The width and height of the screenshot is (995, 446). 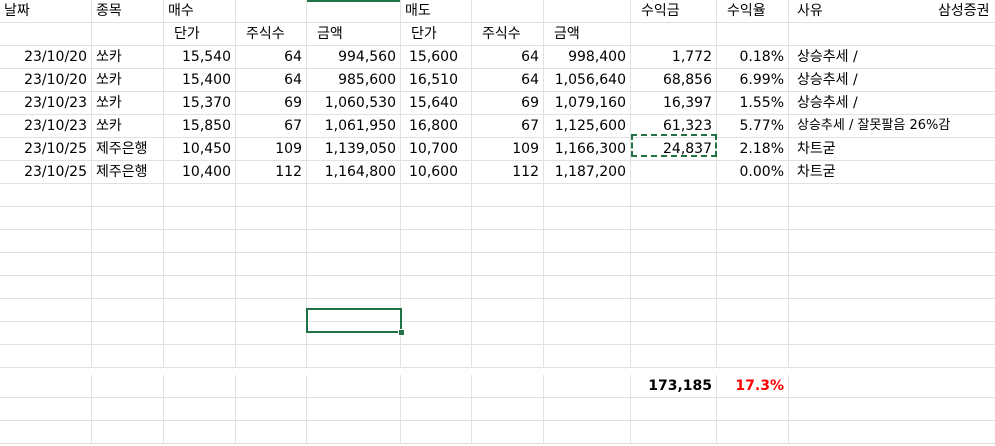 What do you see at coordinates (354, 320) in the screenshot?
I see `active-cell-cursor` at bounding box center [354, 320].